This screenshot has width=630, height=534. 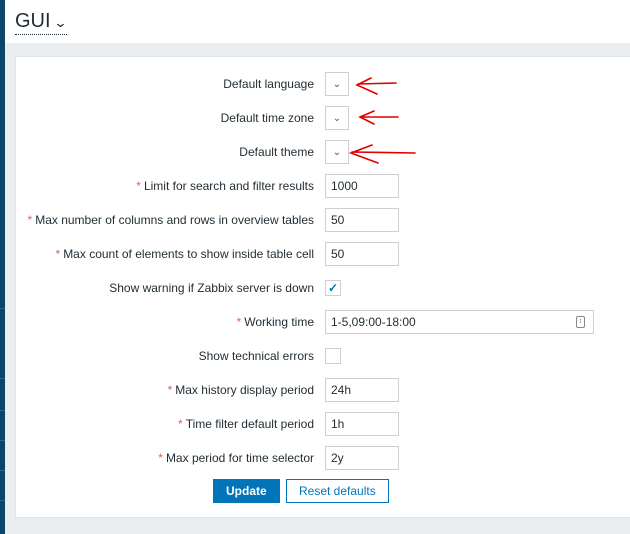 I want to click on annotation-arrows, so click(x=382, y=120).